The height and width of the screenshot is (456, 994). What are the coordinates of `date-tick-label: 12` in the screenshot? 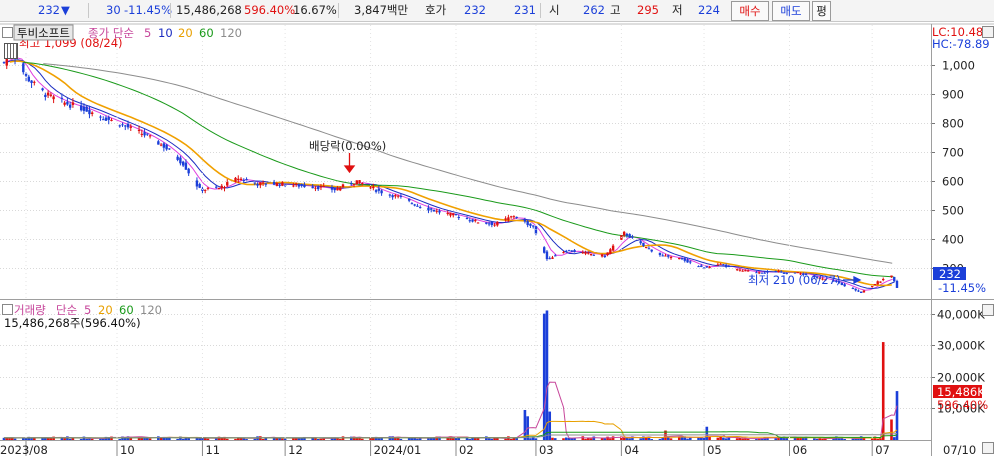 It's located at (295, 449).